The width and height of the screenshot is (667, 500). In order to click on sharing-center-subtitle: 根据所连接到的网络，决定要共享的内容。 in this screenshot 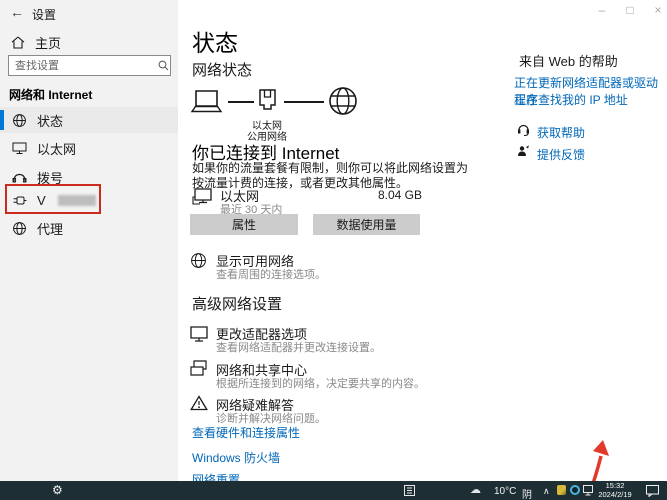, I will do `click(320, 384)`.